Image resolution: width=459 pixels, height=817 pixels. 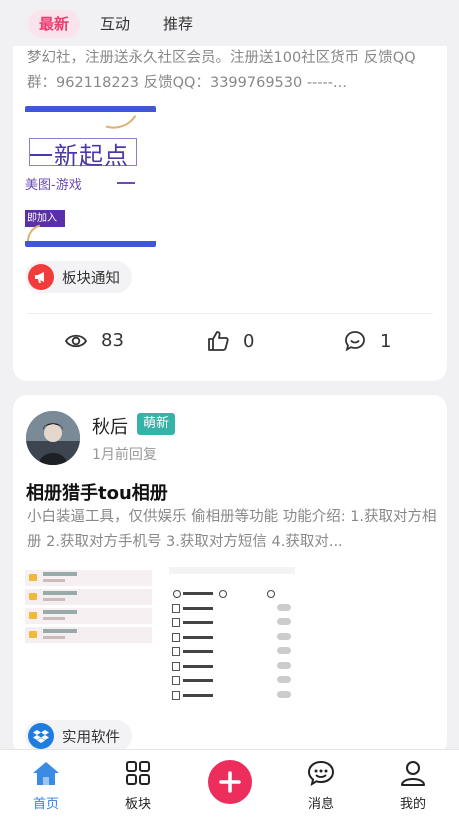 What do you see at coordinates (90, 176) in the screenshot?
I see `post-thumbnail: 一新起点 美图-游戏 即加入` at bounding box center [90, 176].